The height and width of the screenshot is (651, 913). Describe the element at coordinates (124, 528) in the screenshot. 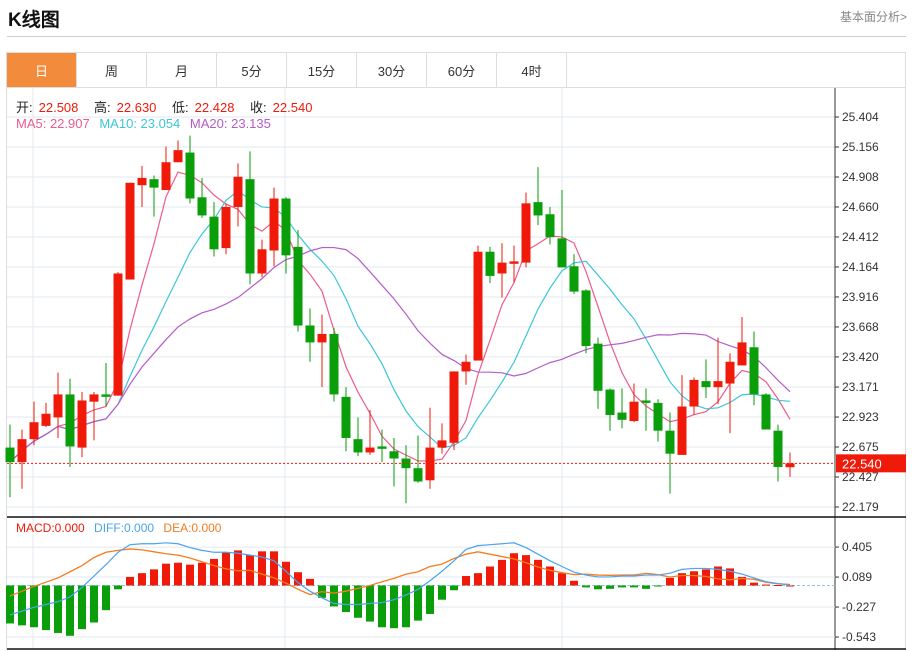

I see `diff-legend-value: DIFF:0.000` at that location.